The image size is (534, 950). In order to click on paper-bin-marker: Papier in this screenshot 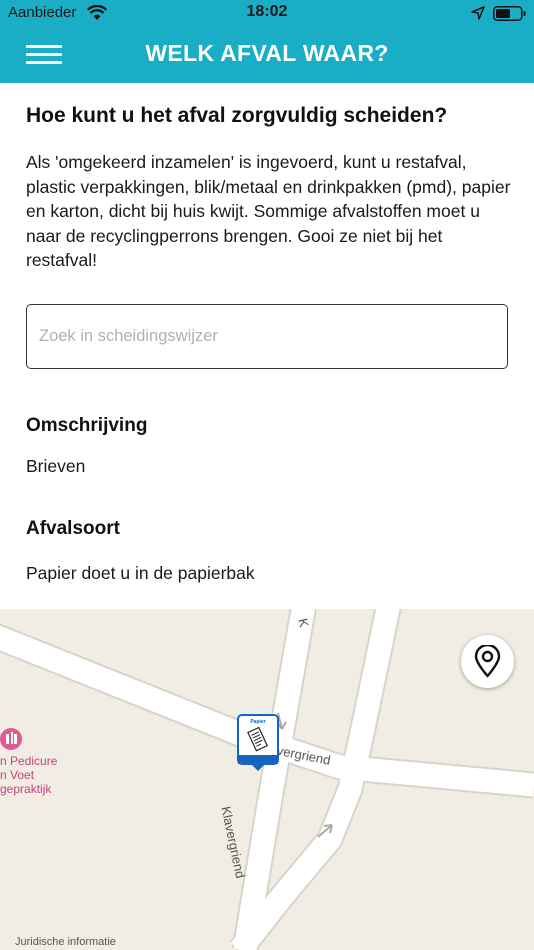, I will do `click(258, 745)`.